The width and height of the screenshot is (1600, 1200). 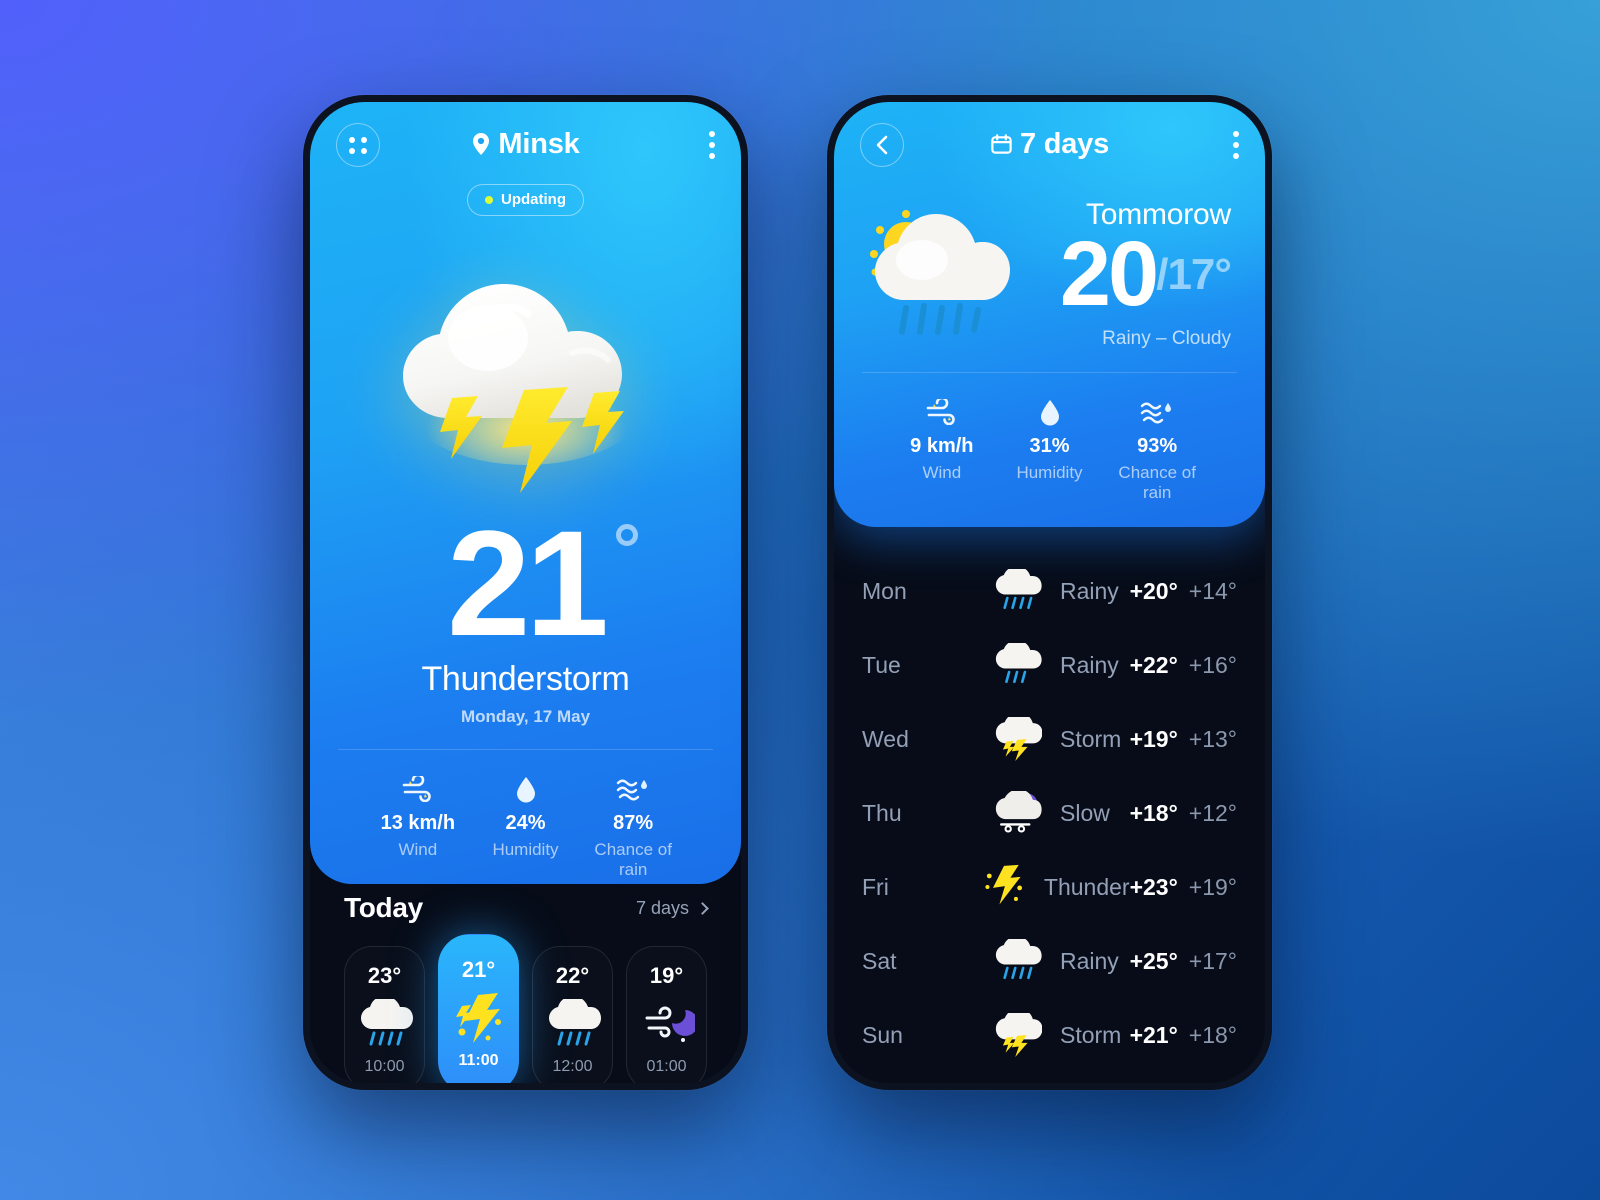 I want to click on hour-time: 10:00, so click(x=384, y=1066).